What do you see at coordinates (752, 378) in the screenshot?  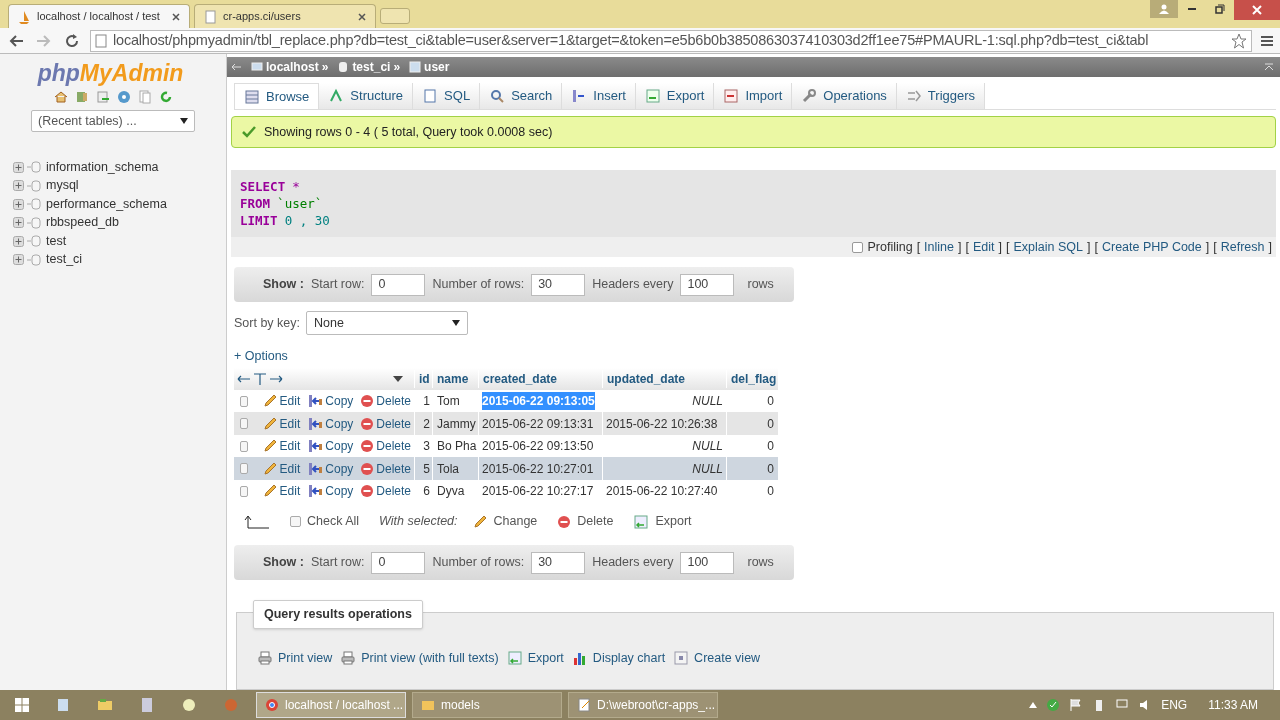 I see `column-header: del_flag` at bounding box center [752, 378].